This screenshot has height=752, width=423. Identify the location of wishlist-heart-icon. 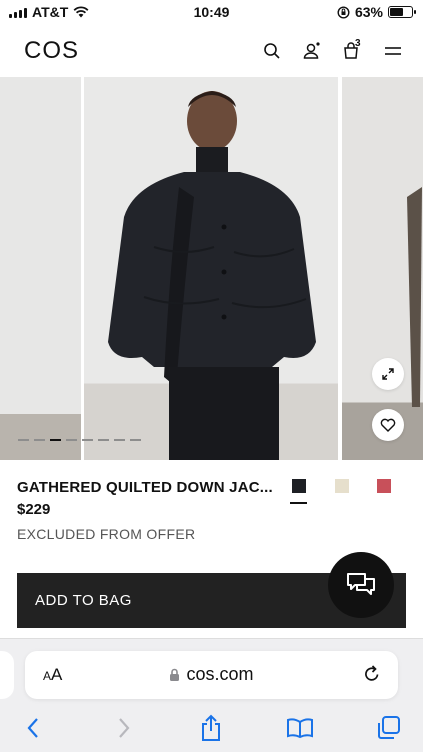
(388, 425).